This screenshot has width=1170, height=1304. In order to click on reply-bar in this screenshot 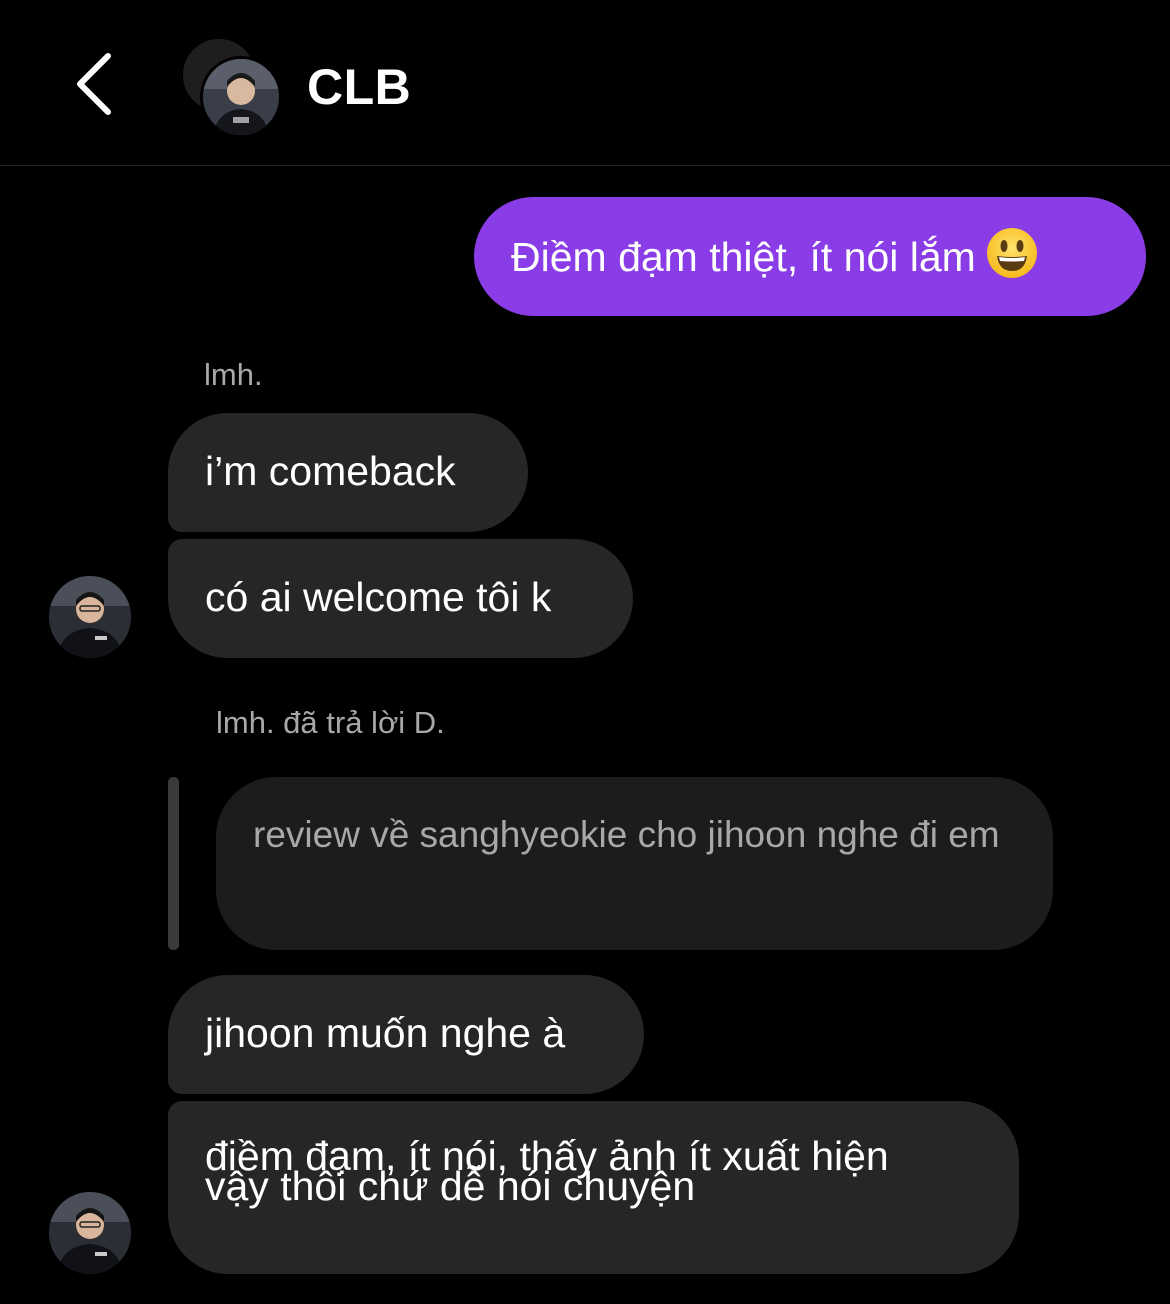, I will do `click(173, 863)`.